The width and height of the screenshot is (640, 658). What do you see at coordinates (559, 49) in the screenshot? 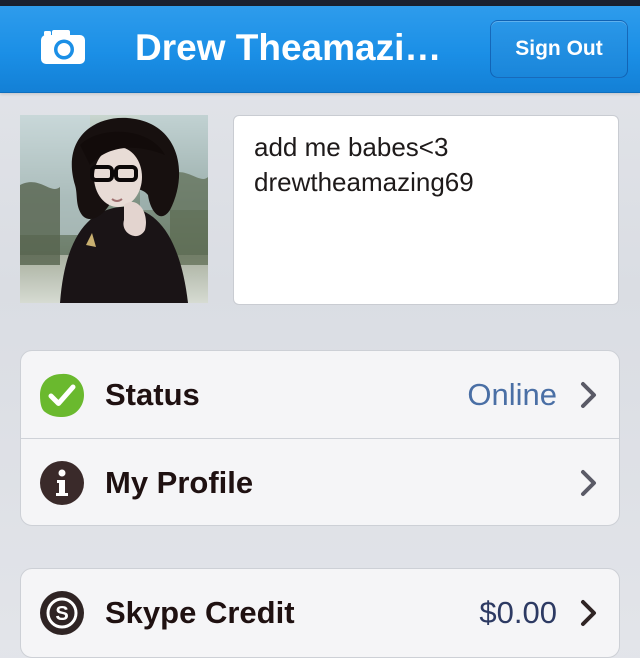
I see `sign-out-button: Sign Out` at bounding box center [559, 49].